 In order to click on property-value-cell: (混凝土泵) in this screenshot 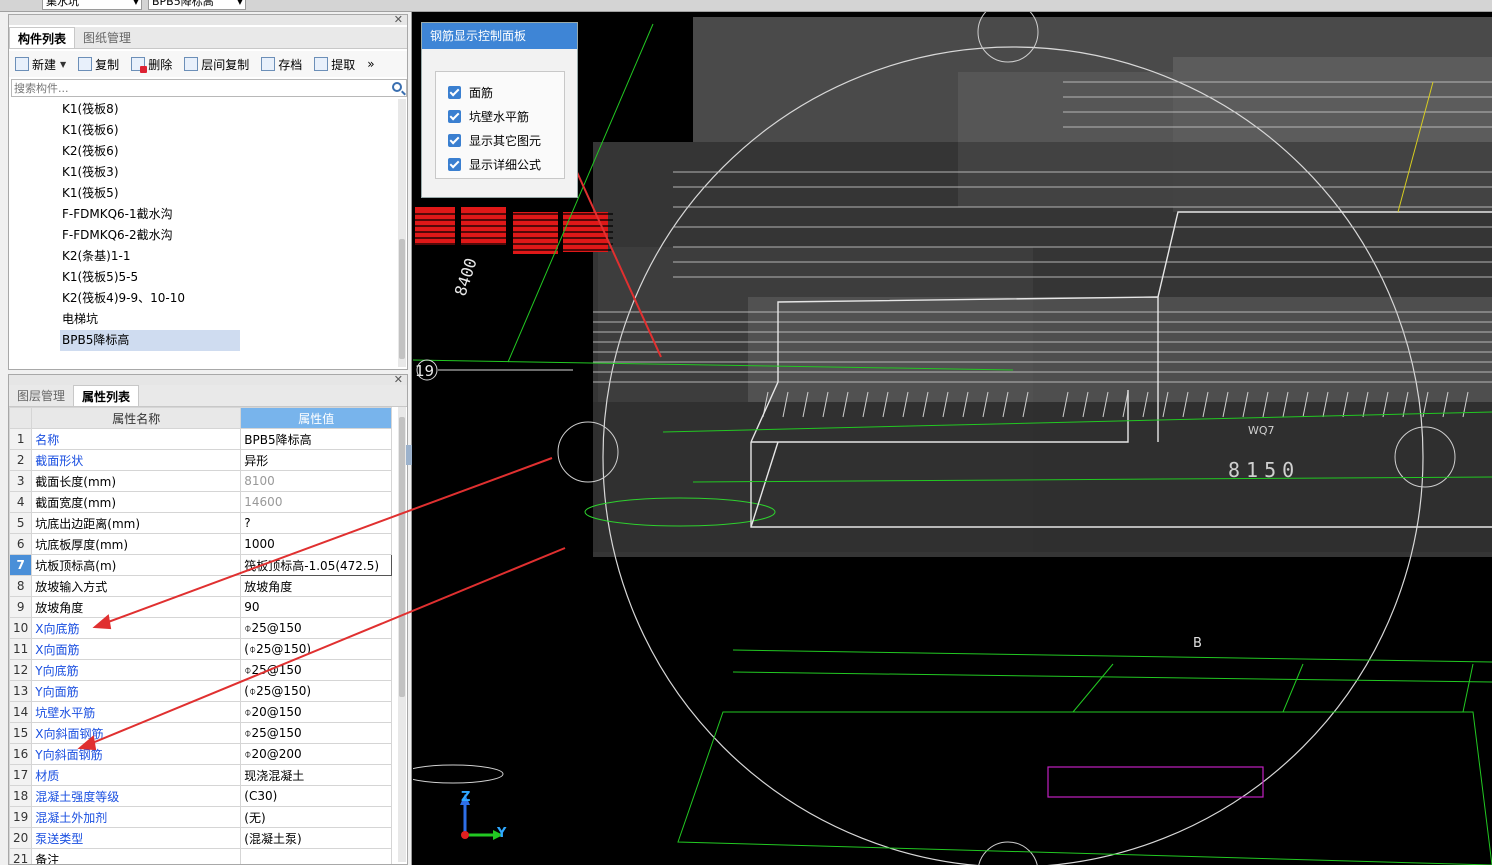, I will do `click(316, 838)`.